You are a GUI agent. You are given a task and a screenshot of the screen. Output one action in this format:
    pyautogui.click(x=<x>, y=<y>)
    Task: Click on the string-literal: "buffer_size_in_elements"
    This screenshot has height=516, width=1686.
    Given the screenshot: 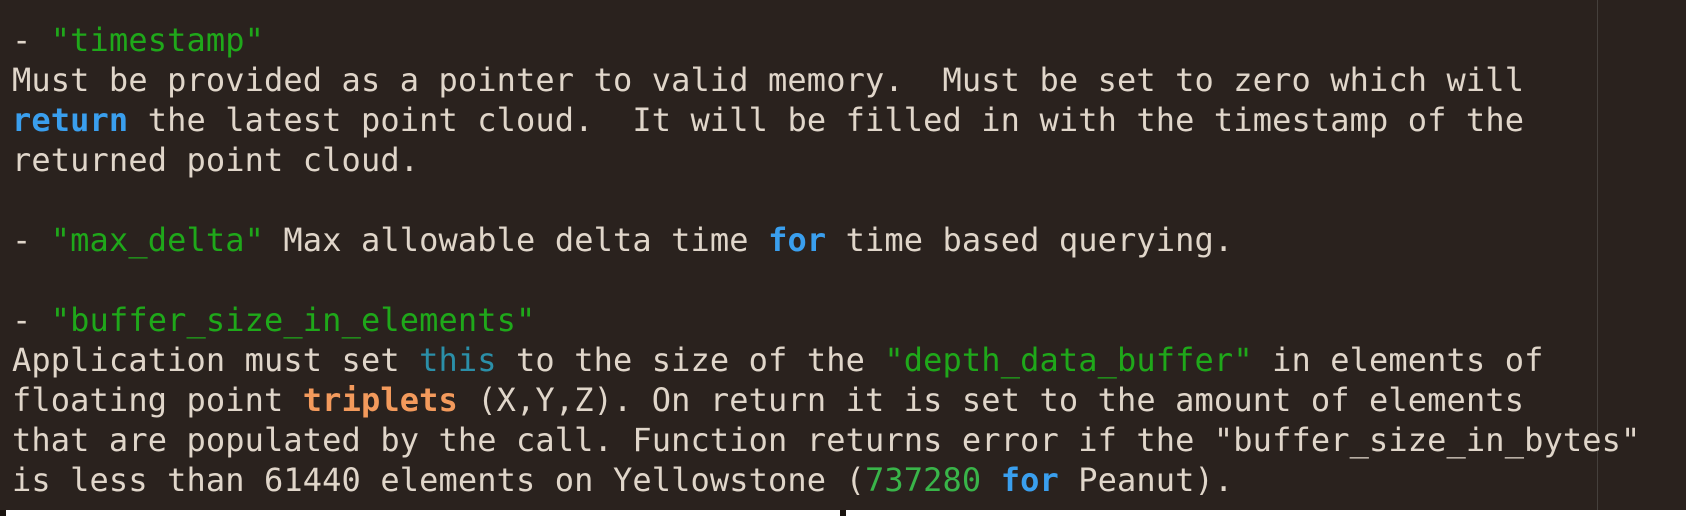 What is the action you would take?
    pyautogui.click(x=293, y=320)
    